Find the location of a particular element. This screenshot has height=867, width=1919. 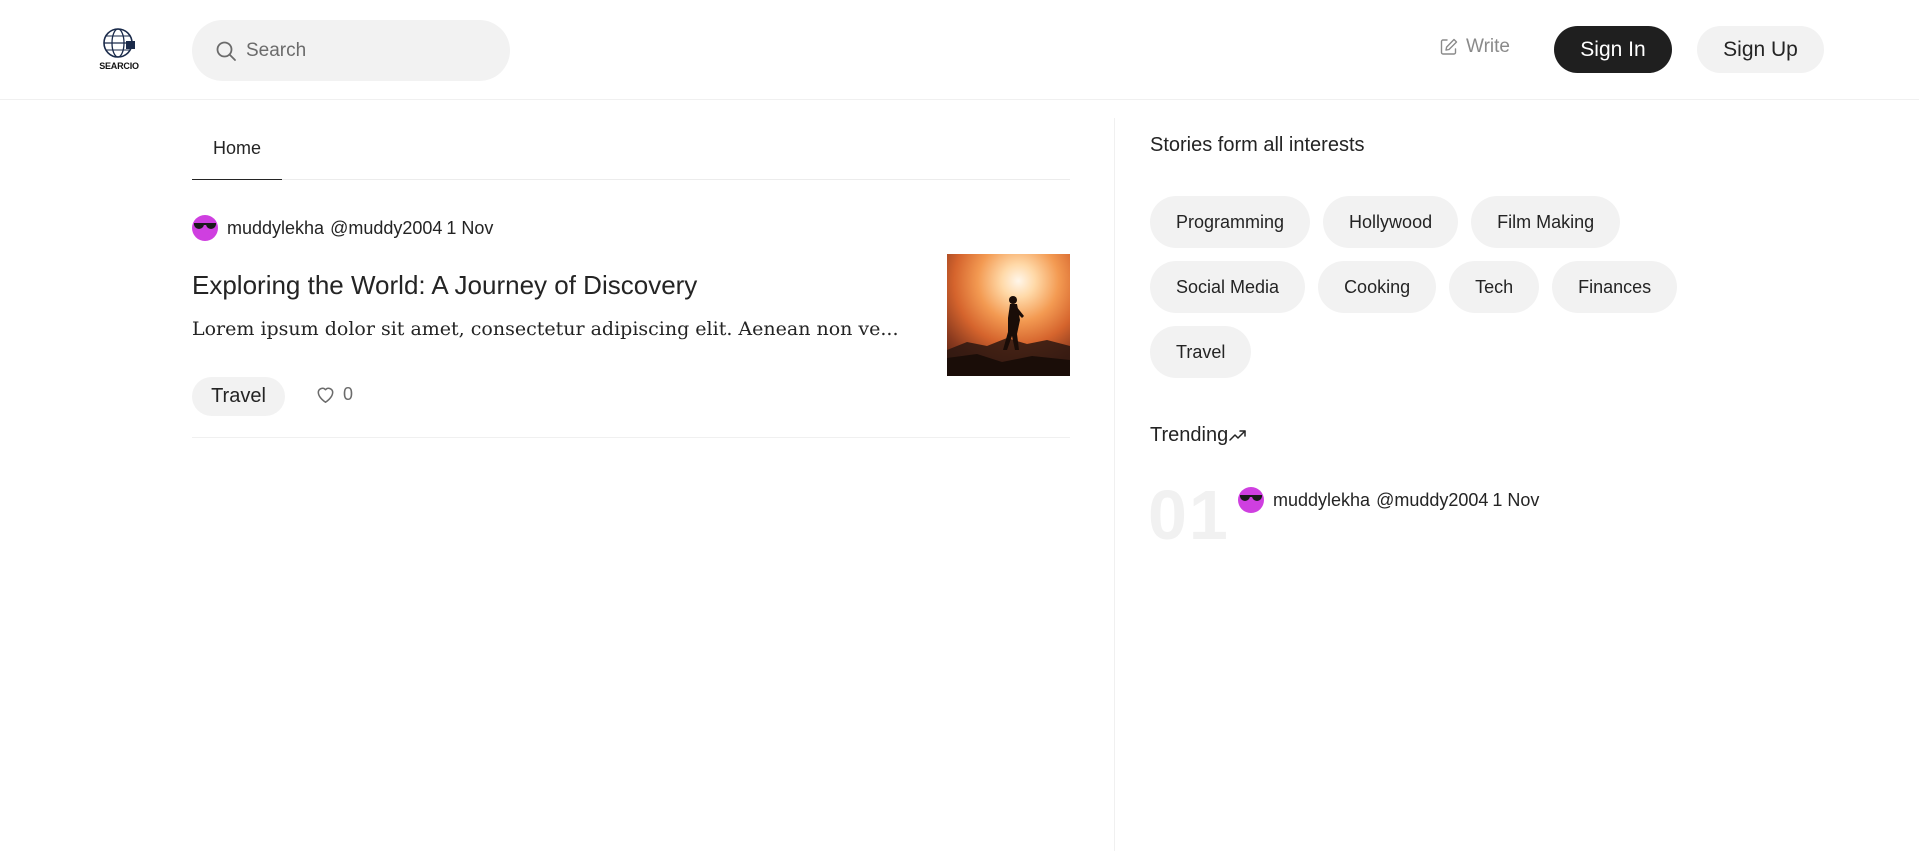

globe-logo-icon is located at coordinates (119, 43).